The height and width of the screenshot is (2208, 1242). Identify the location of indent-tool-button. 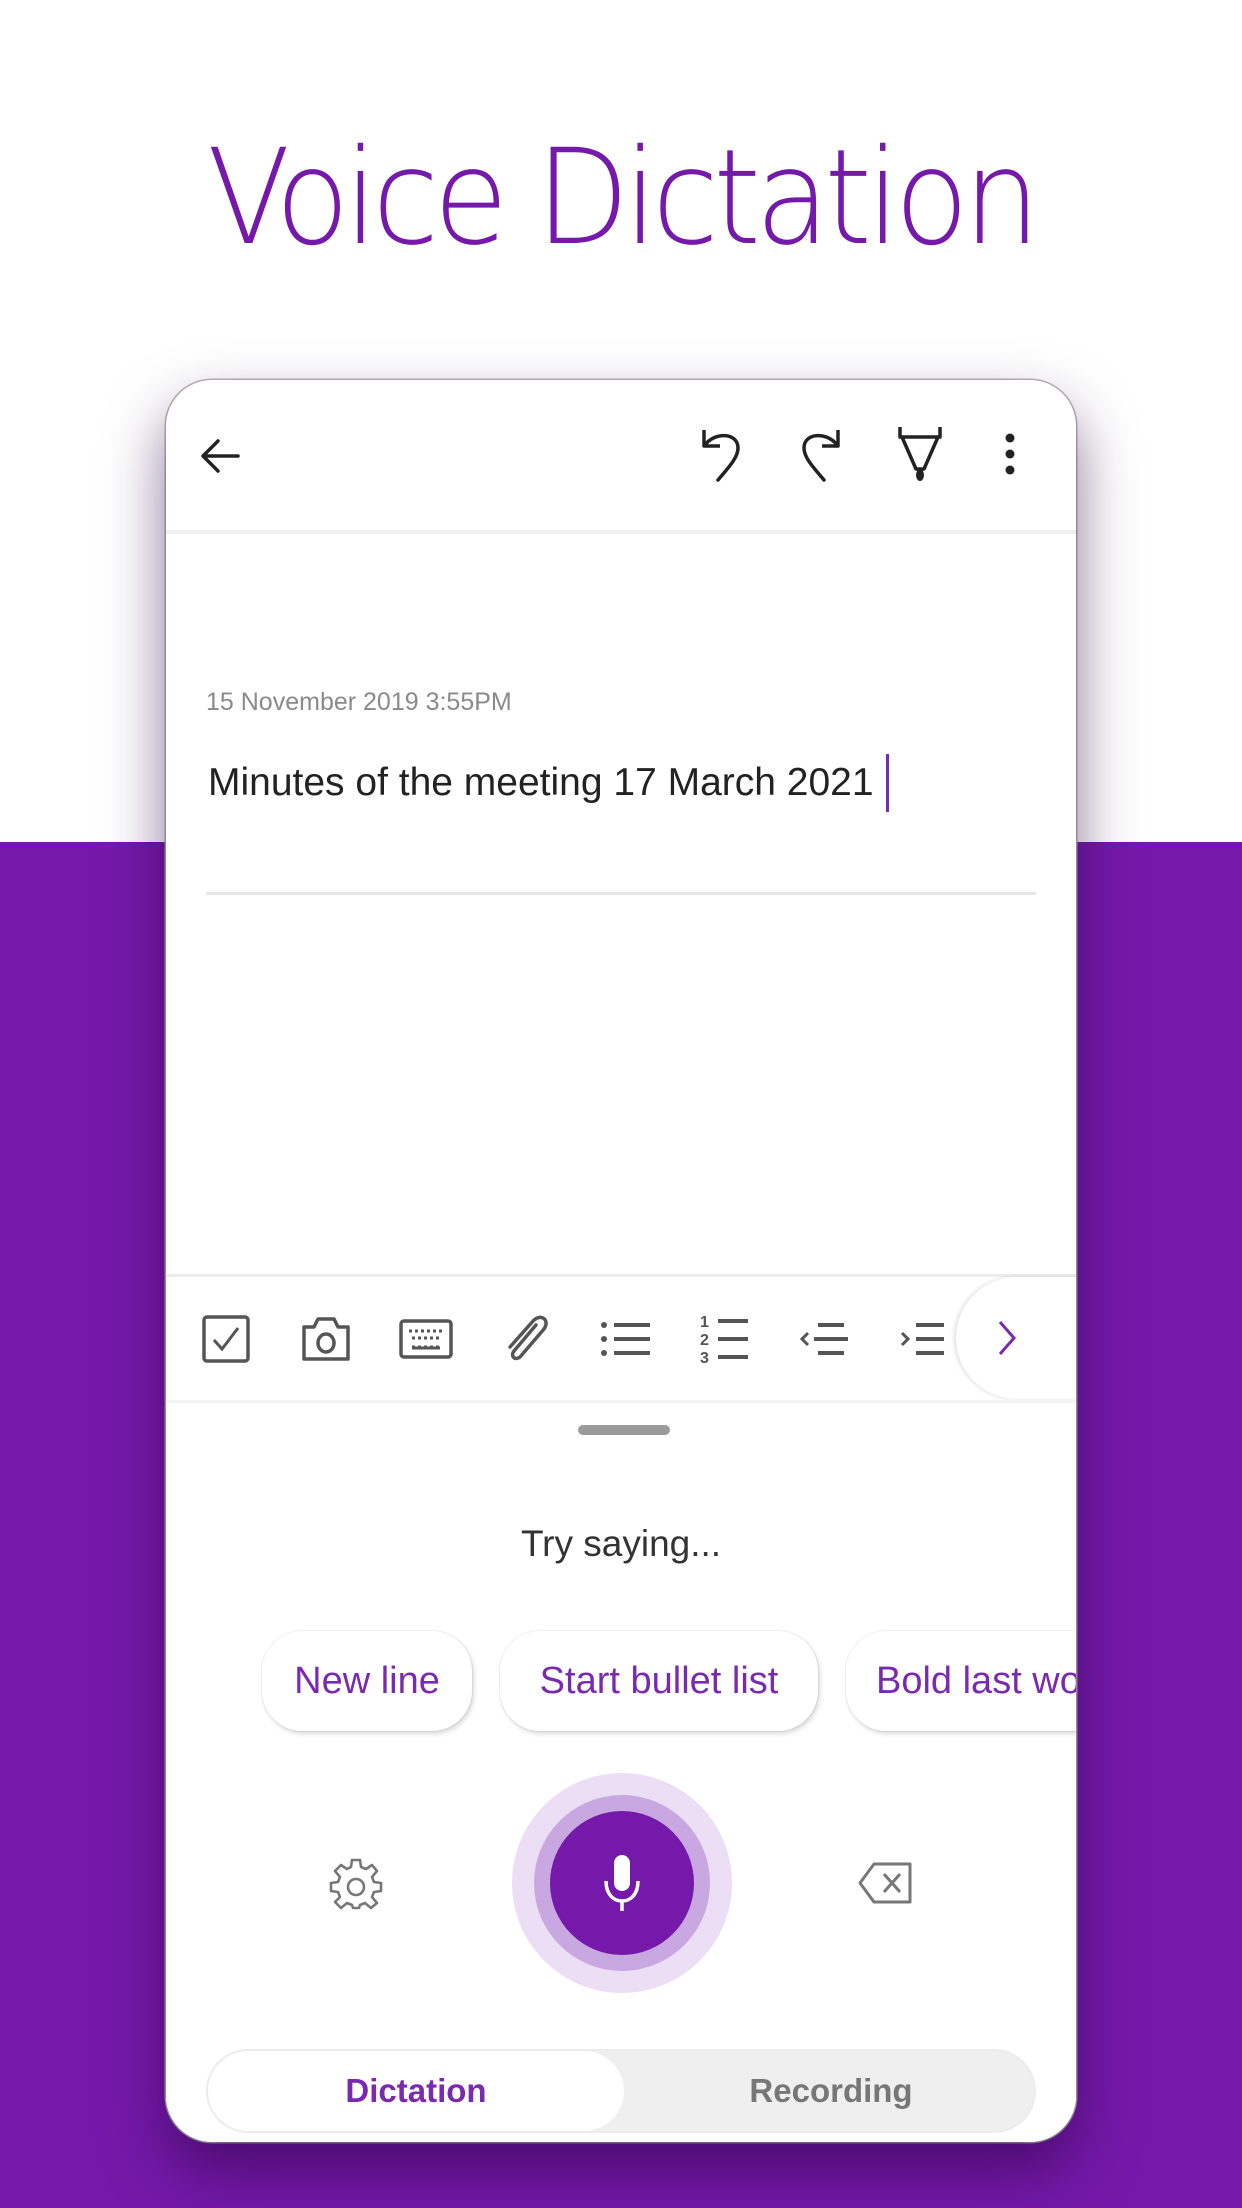
(926, 1339).